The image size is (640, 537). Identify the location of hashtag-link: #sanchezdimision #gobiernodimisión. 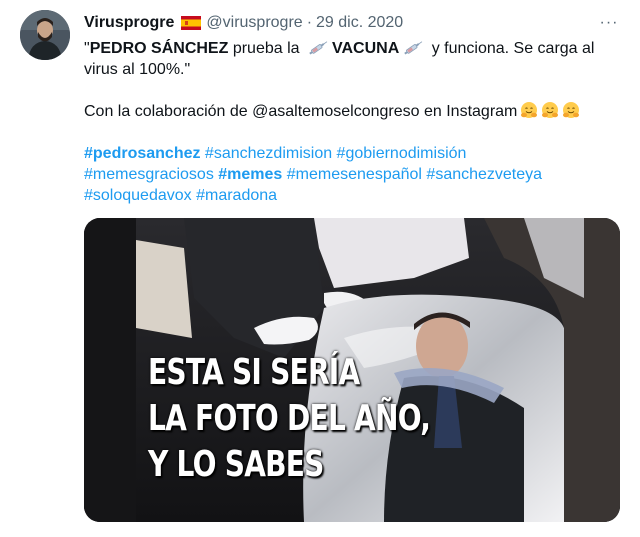
(333, 153).